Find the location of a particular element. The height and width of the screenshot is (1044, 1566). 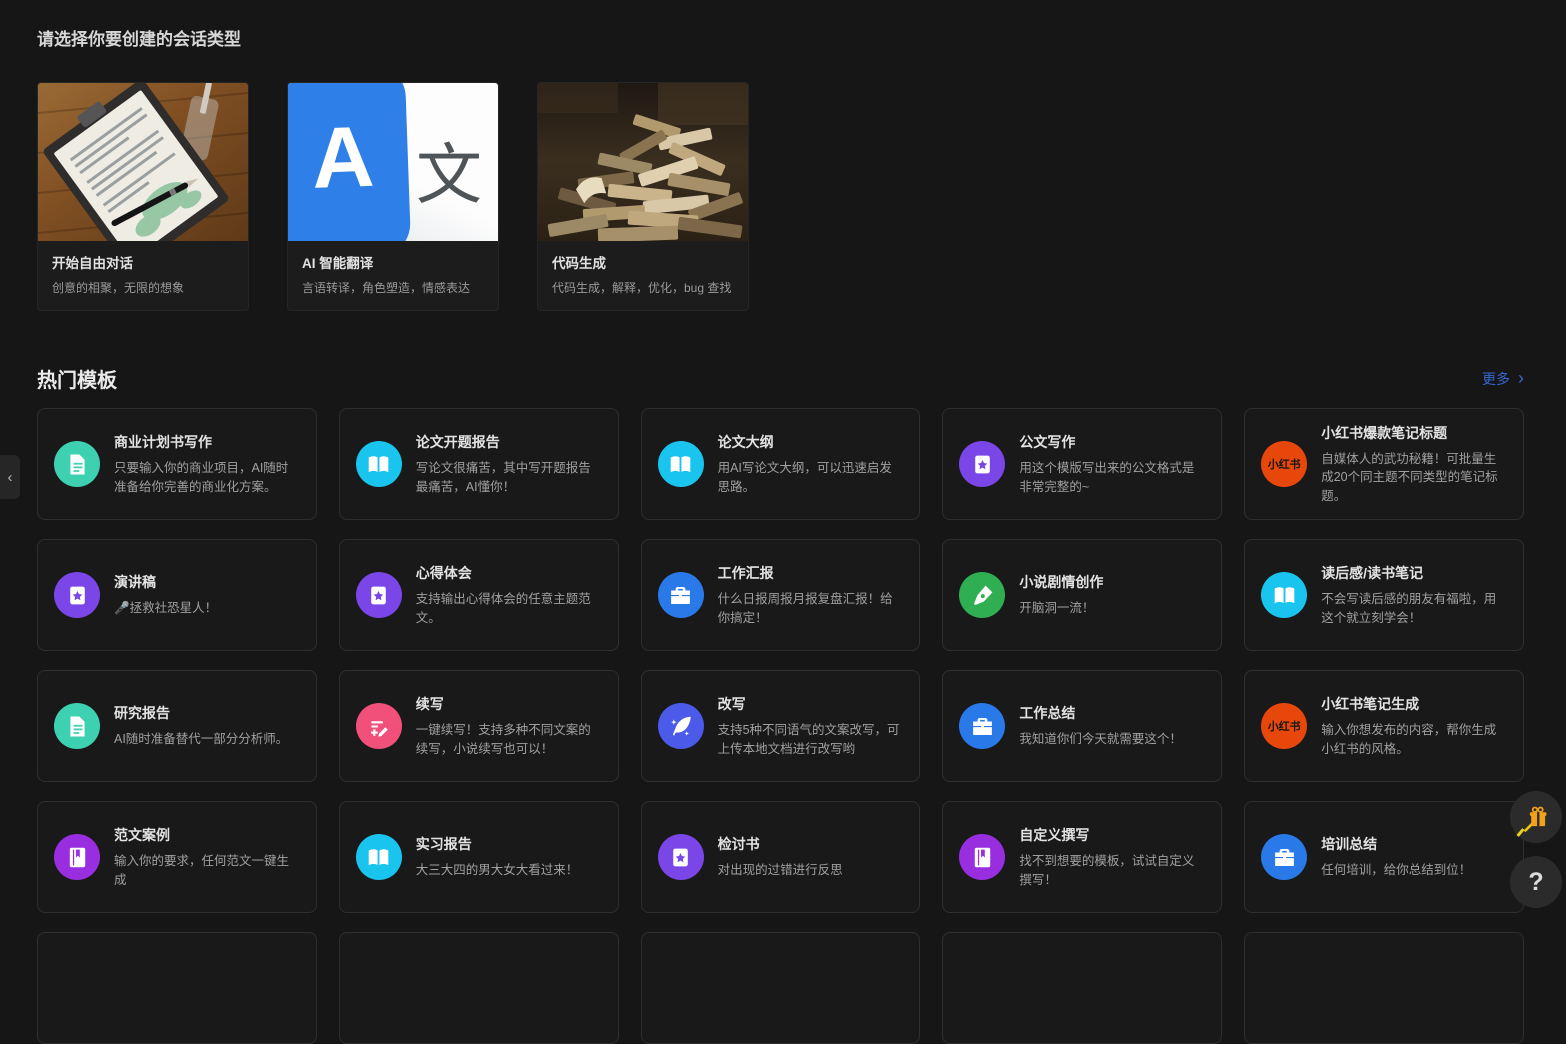

template-desc: 用AI写论文大纲，可以迅速启发思路。 is located at coordinates (804, 477).